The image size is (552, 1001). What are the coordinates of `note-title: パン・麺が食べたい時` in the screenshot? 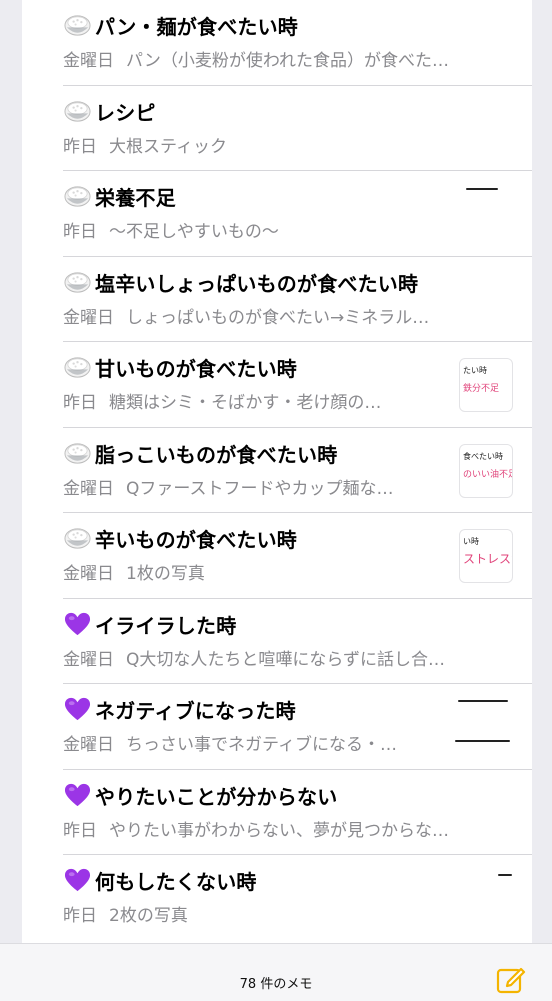 It's located at (196, 27).